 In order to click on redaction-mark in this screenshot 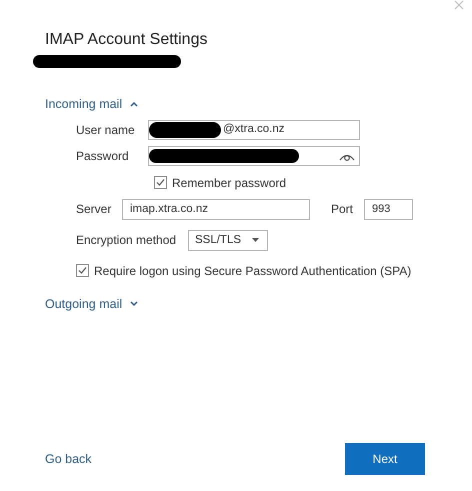, I will do `click(185, 130)`.